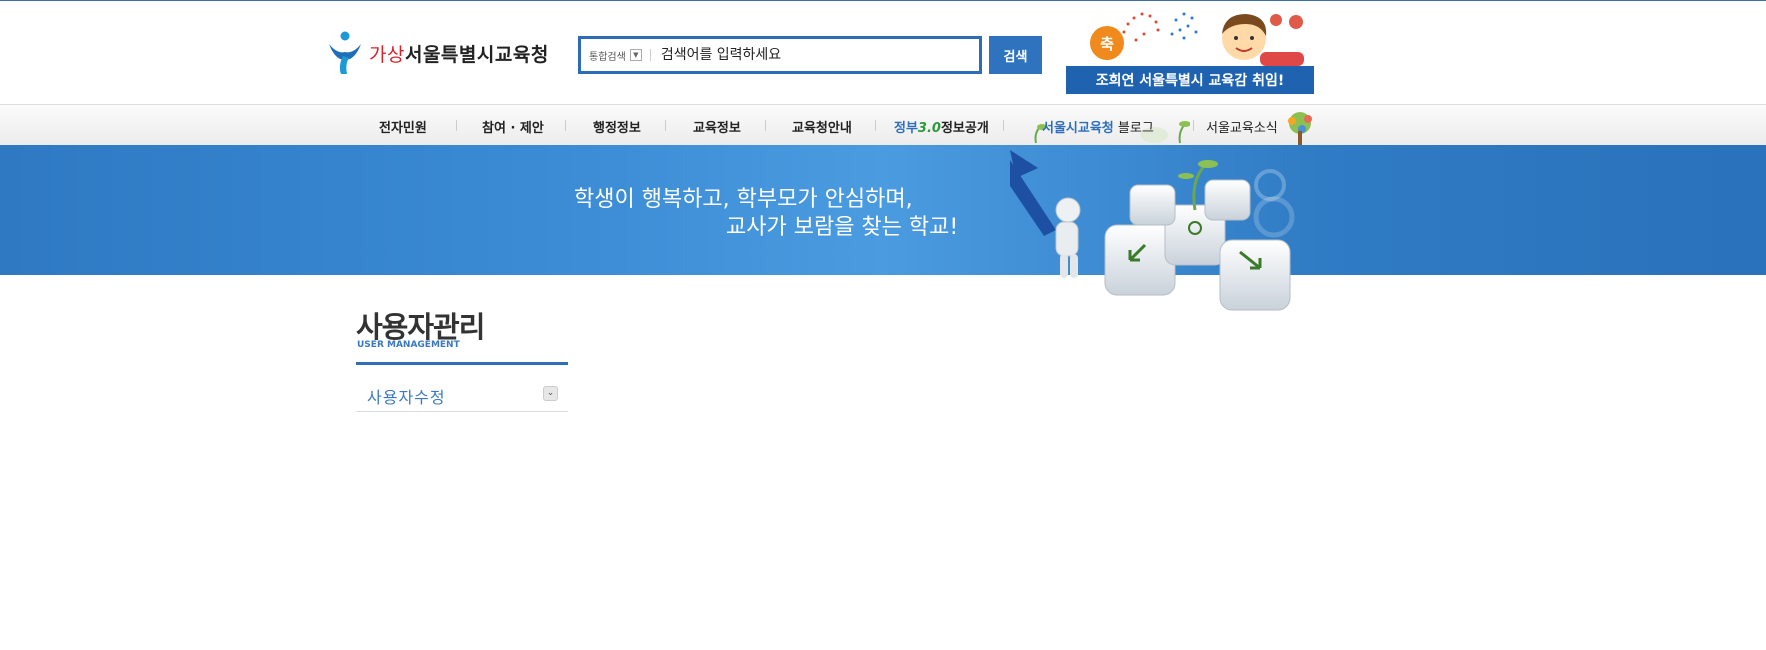  Describe the element at coordinates (1150, 230) in the screenshot. I see `keyboard-keys-illustration` at that location.